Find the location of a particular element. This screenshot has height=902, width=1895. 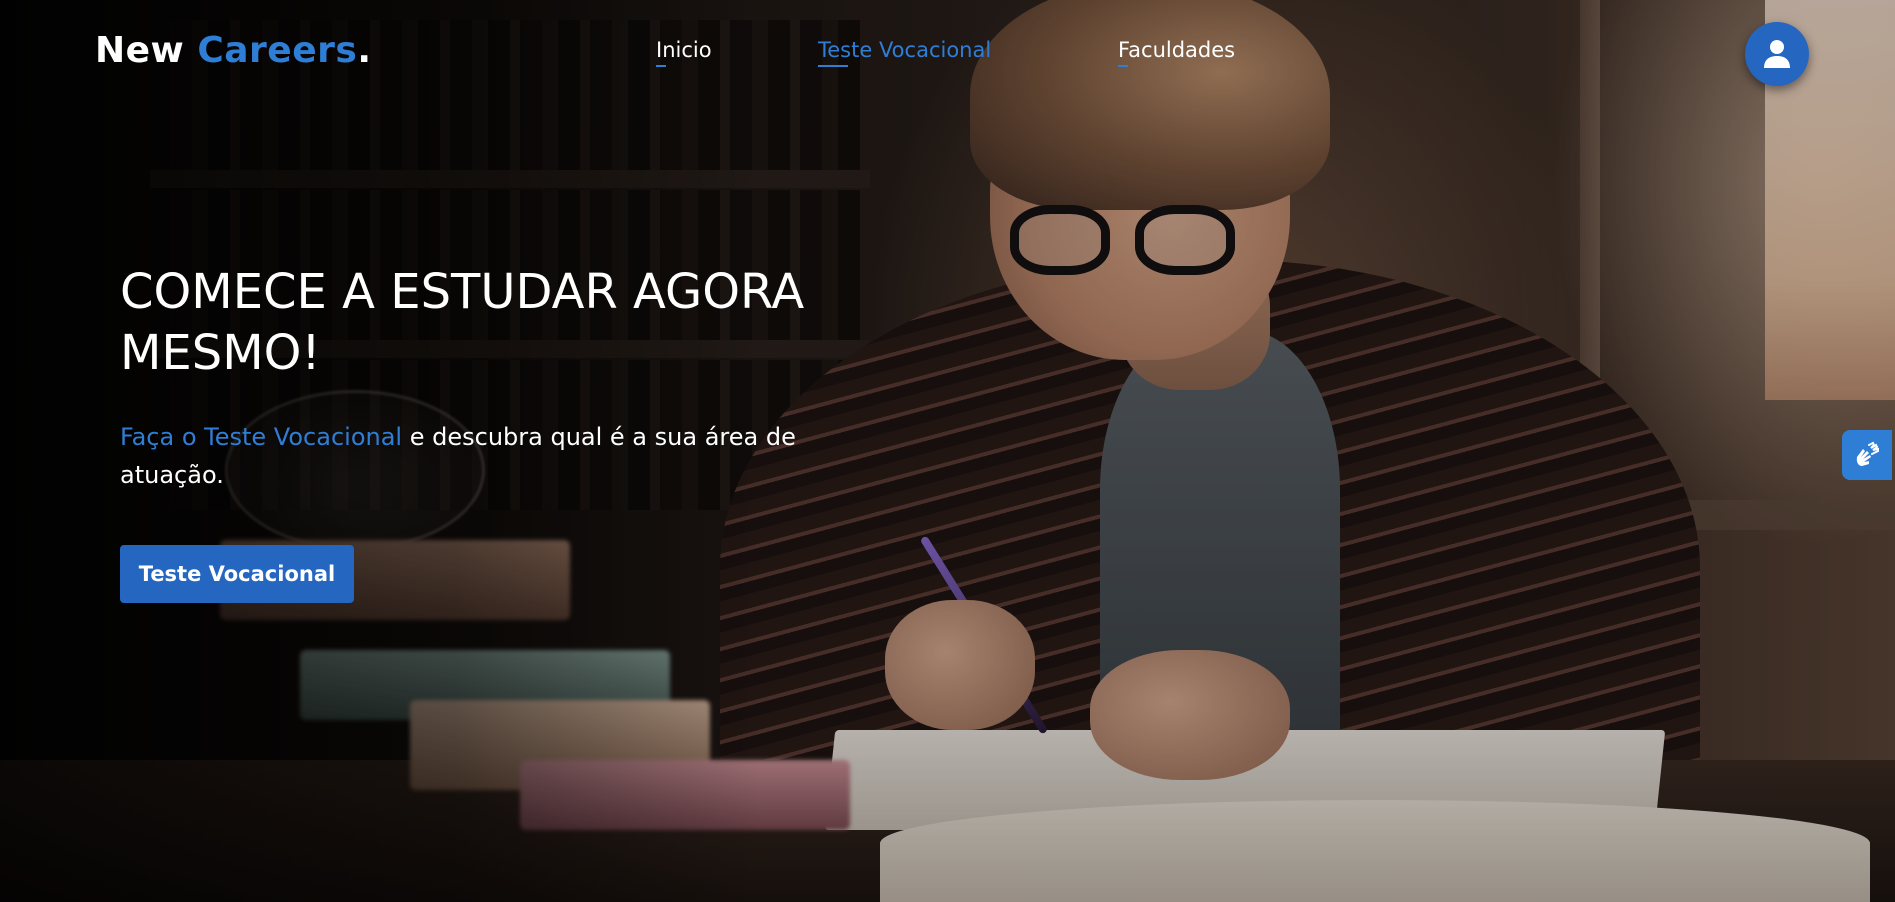

main-nav: Inicio Teste Vocacional Faculdades is located at coordinates (947, 53).